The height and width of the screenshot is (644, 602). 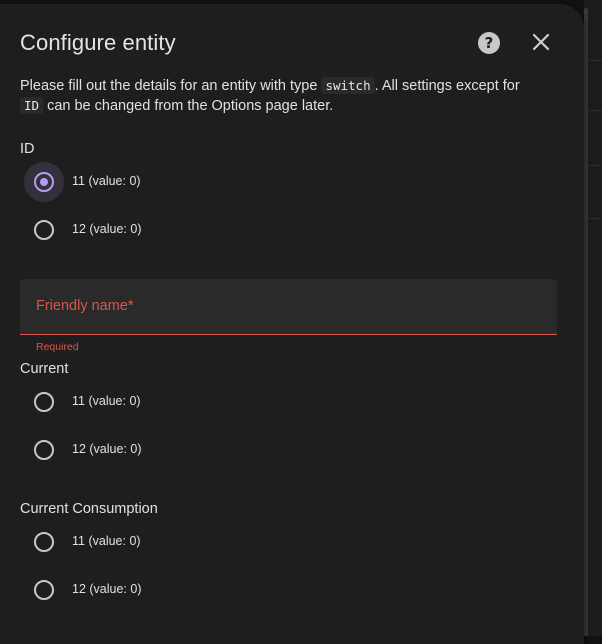 I want to click on dialog-title: Configure entity, so click(x=98, y=42).